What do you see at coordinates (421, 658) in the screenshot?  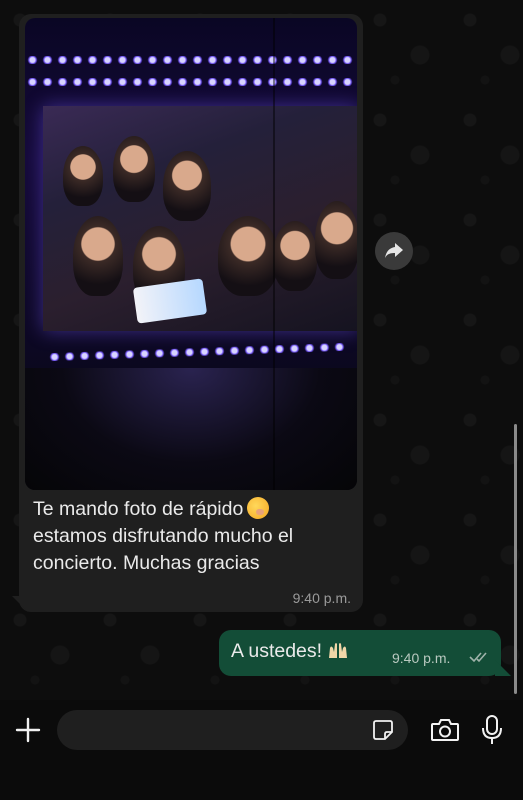 I see `outgoing-timestamp: 9:40 p.m.` at bounding box center [421, 658].